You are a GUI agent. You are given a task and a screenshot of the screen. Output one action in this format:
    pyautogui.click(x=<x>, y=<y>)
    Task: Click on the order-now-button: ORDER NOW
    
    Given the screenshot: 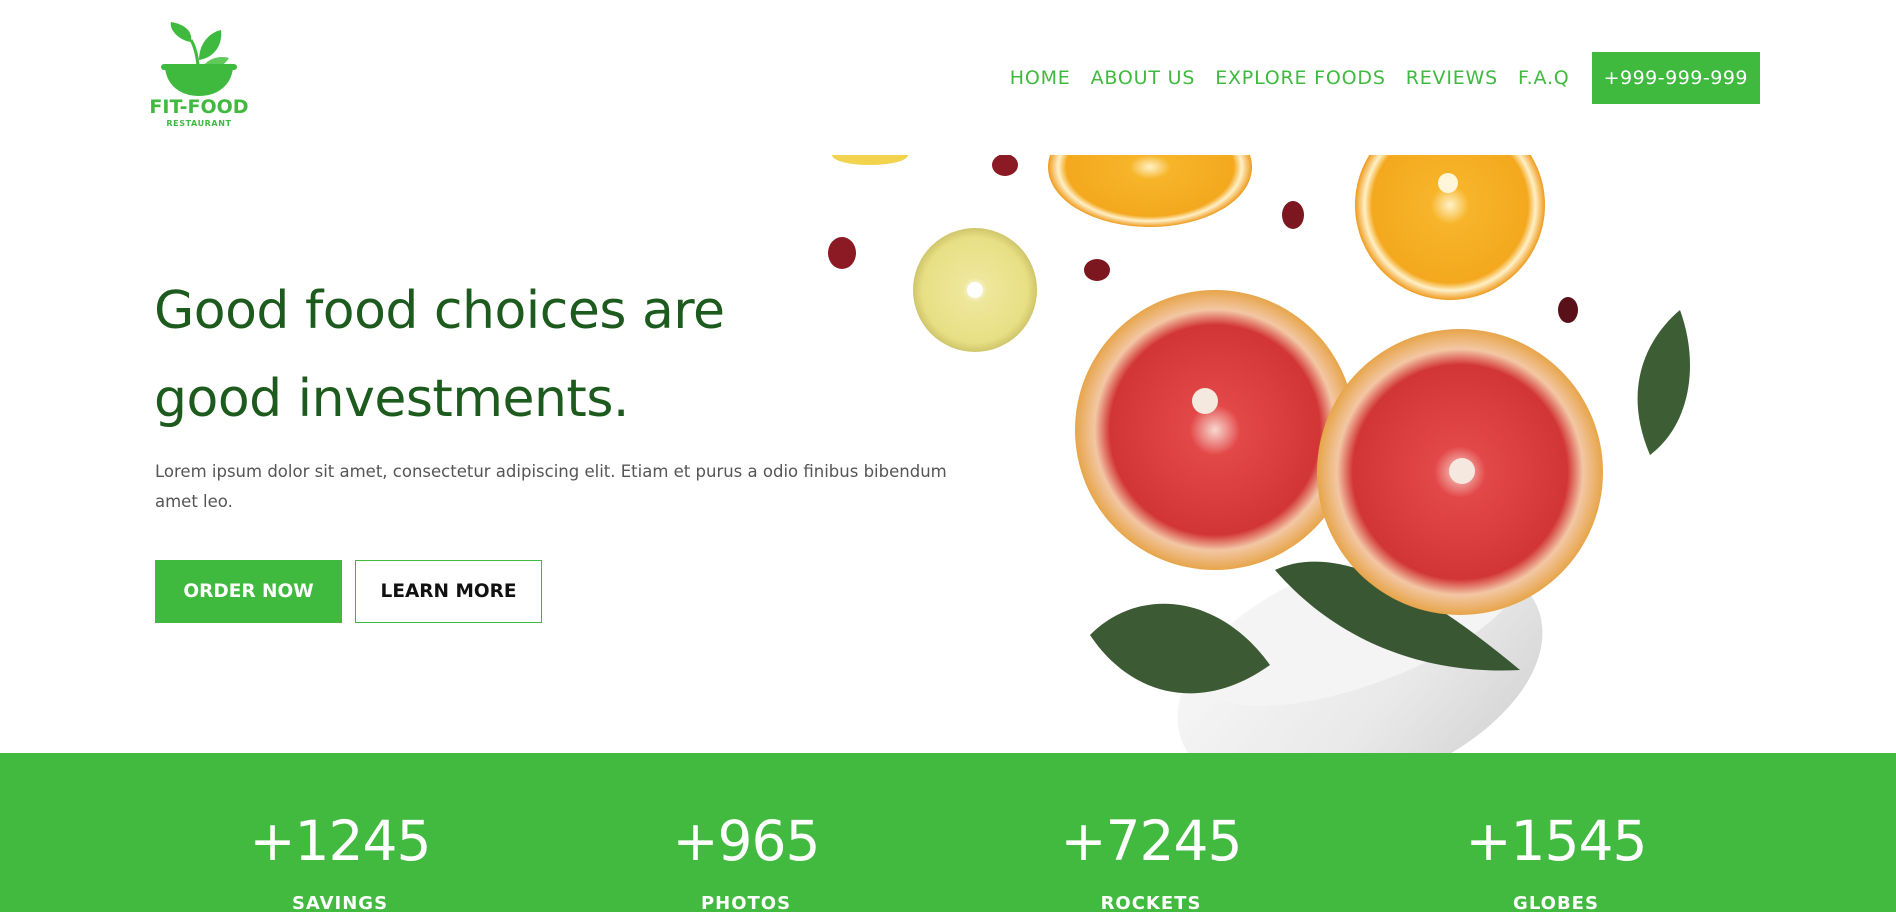 What is the action you would take?
    pyautogui.click(x=248, y=591)
    